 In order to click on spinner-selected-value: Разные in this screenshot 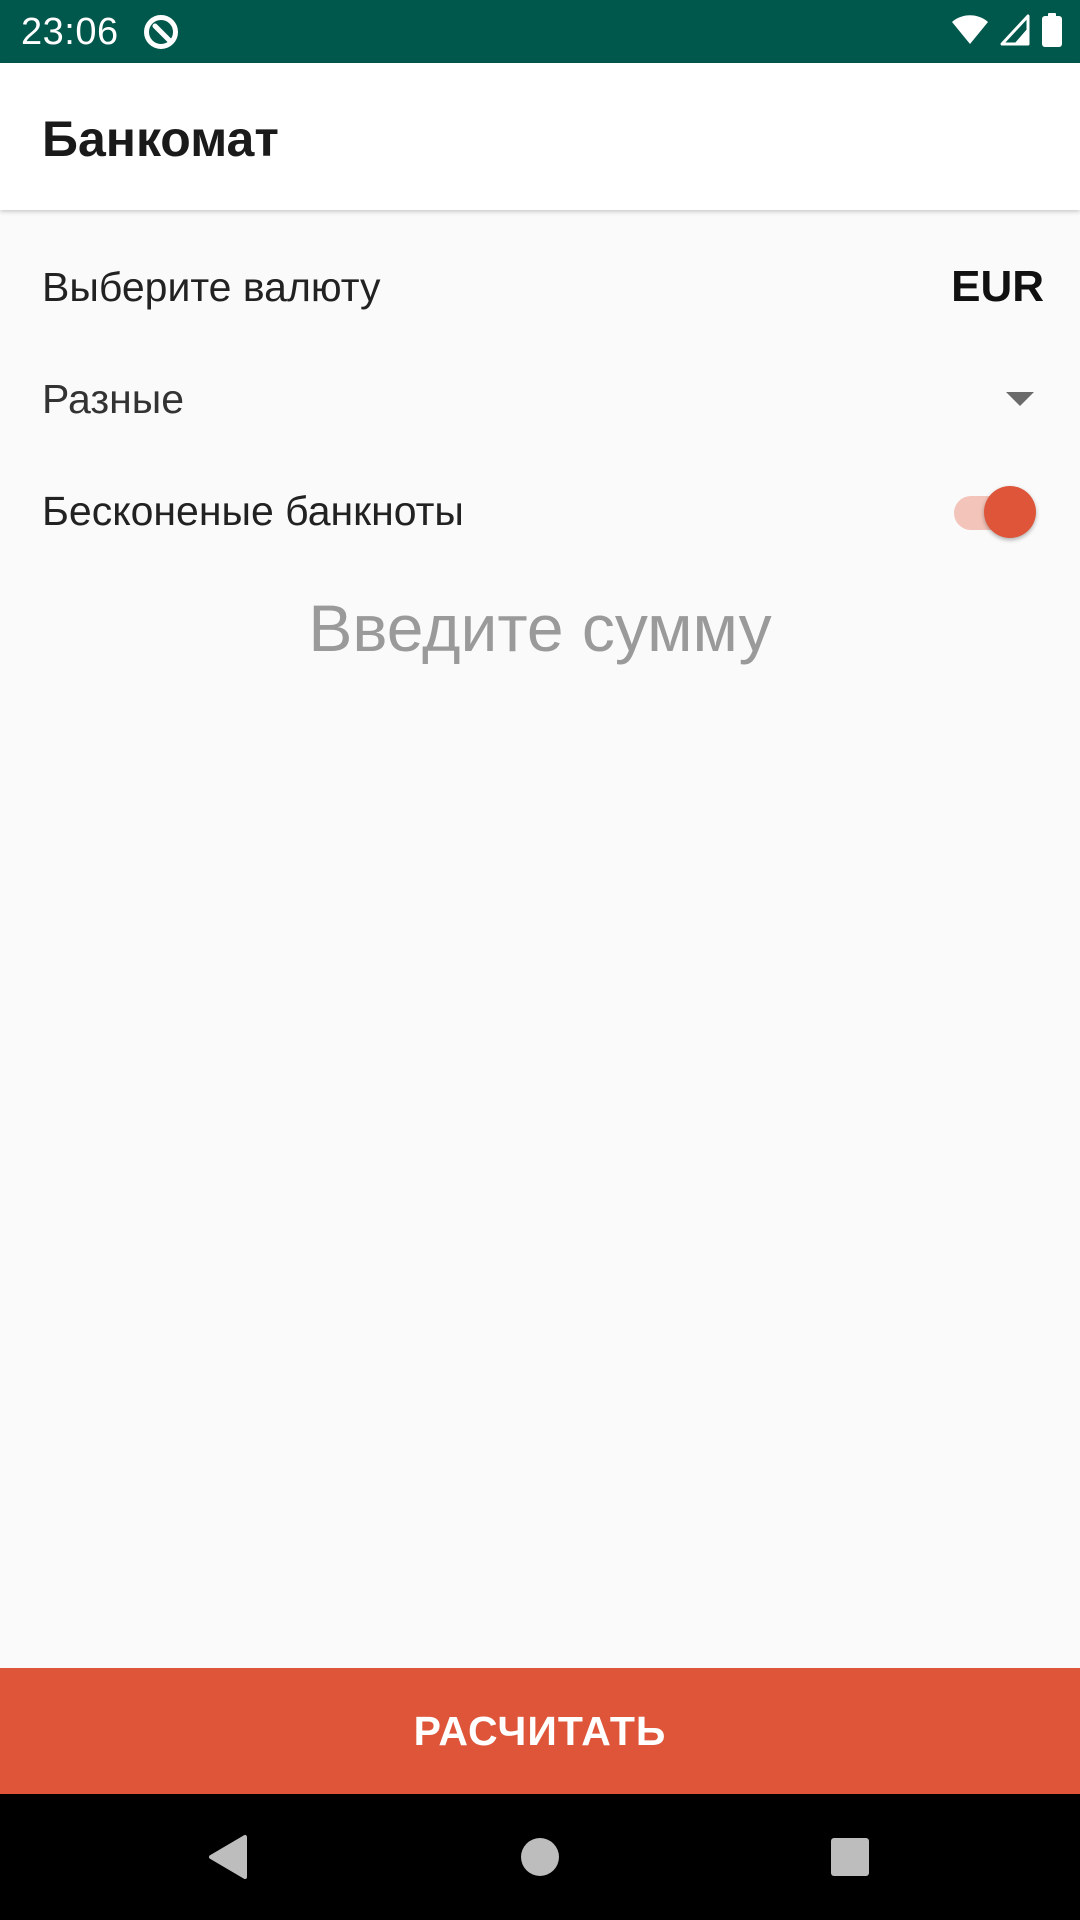, I will do `click(113, 398)`.